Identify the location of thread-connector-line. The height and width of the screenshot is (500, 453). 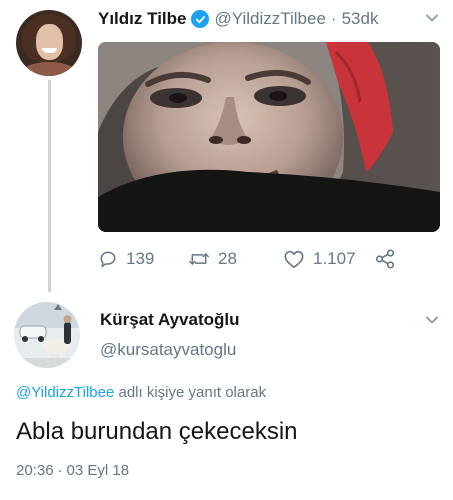
(49, 186).